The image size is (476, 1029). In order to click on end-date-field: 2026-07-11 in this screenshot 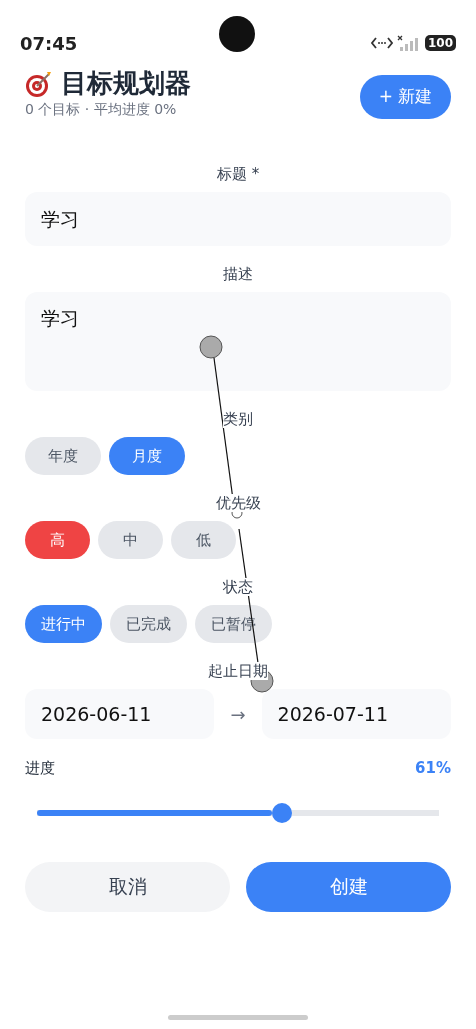, I will do `click(356, 714)`.